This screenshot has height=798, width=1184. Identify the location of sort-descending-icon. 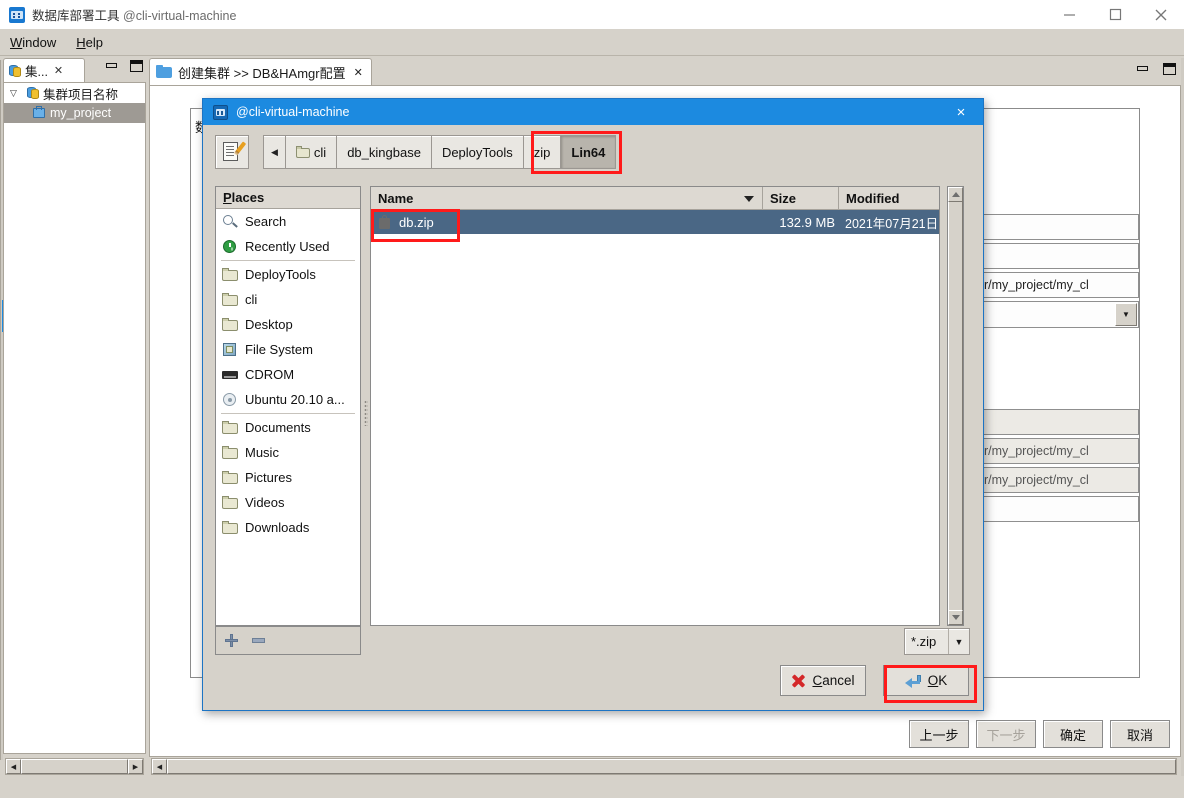
(749, 199).